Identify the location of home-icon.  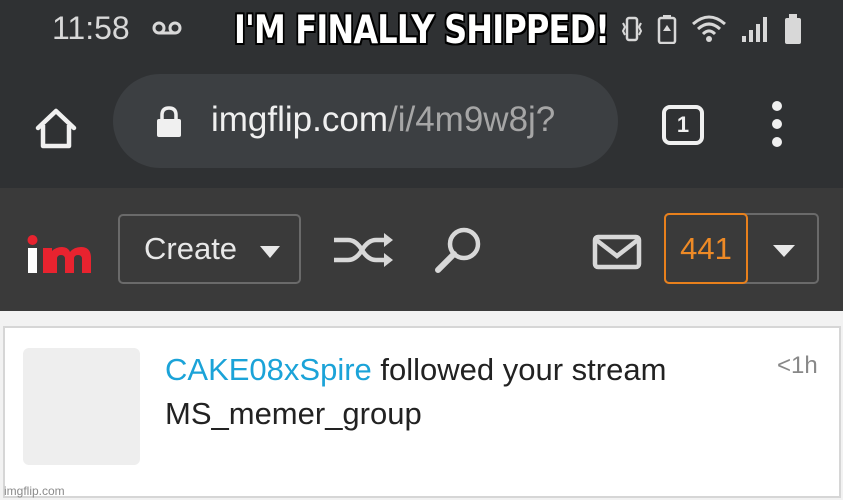
(56, 128).